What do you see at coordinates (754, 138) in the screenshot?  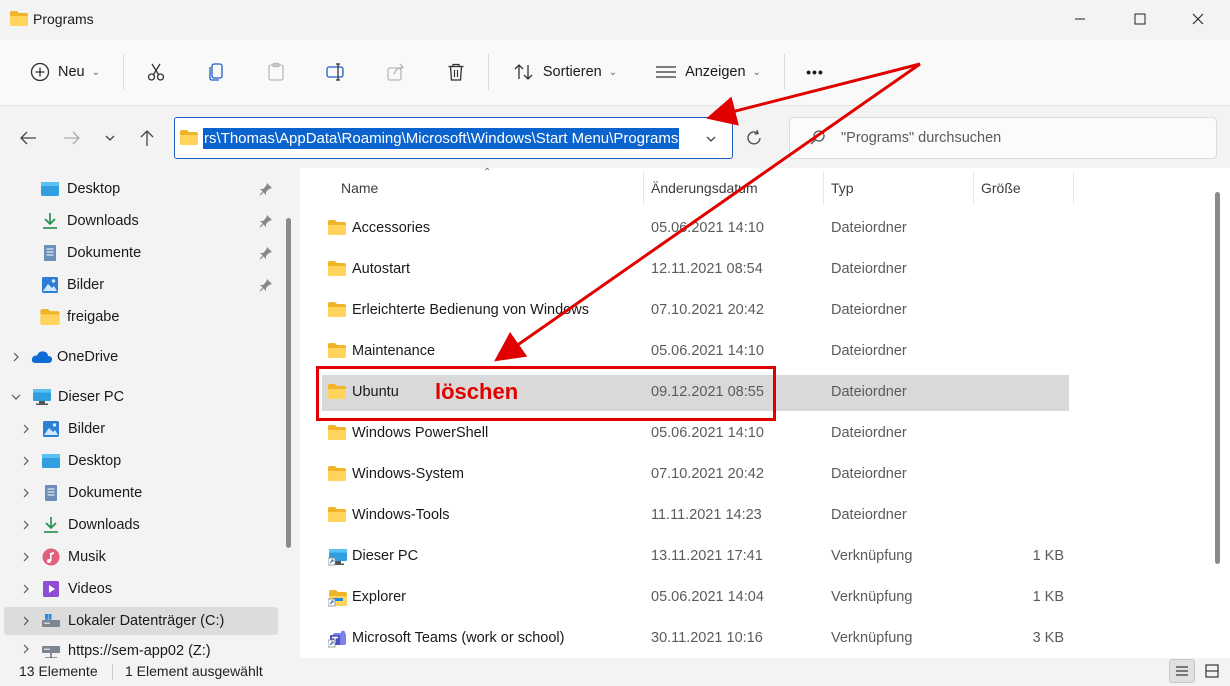 I see `refresh-button` at bounding box center [754, 138].